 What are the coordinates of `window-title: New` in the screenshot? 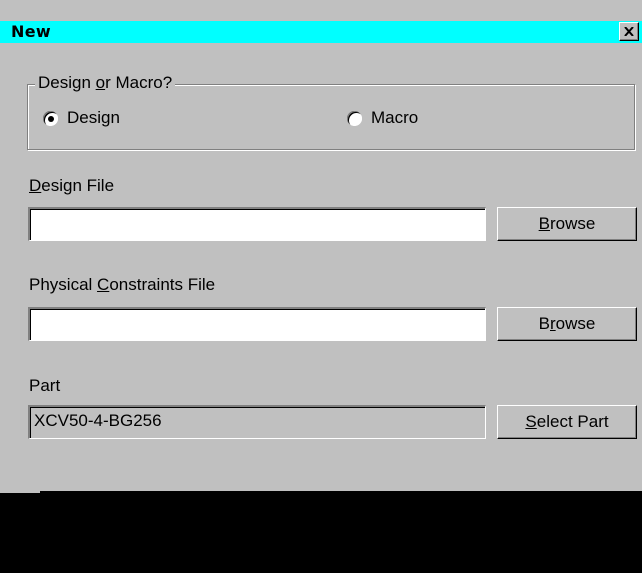 It's located at (31, 31).